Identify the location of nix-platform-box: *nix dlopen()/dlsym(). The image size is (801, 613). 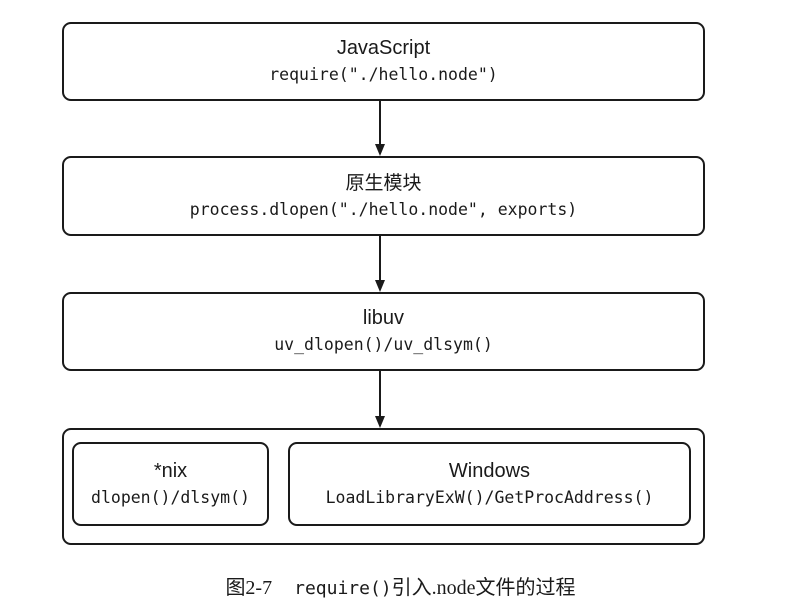
(170, 484).